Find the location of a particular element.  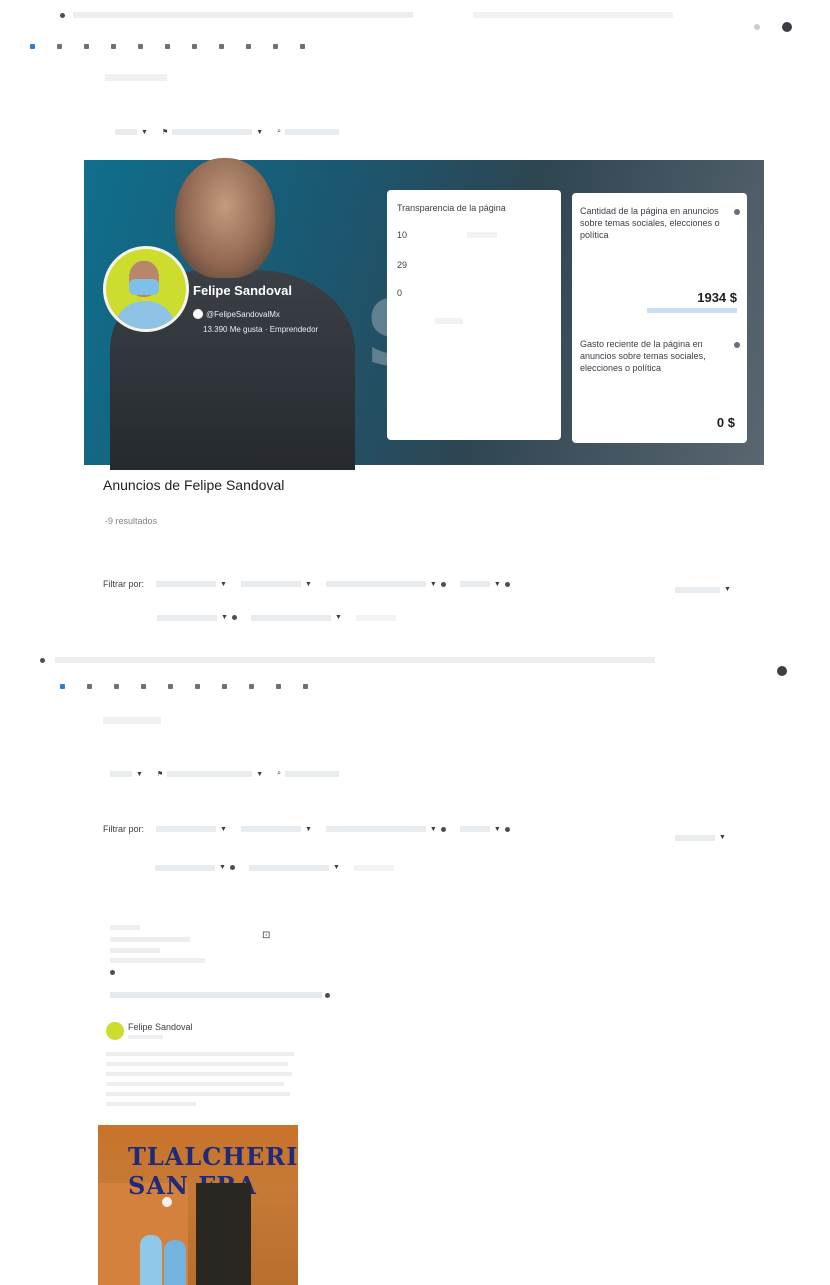

filter-impressions-2: ▼ is located at coordinates (195, 867).